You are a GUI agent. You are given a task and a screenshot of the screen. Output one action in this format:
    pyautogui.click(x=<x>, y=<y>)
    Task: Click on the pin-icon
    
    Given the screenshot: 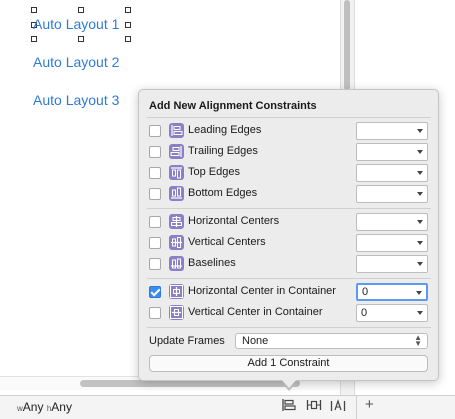 What is the action you would take?
    pyautogui.click(x=314, y=405)
    